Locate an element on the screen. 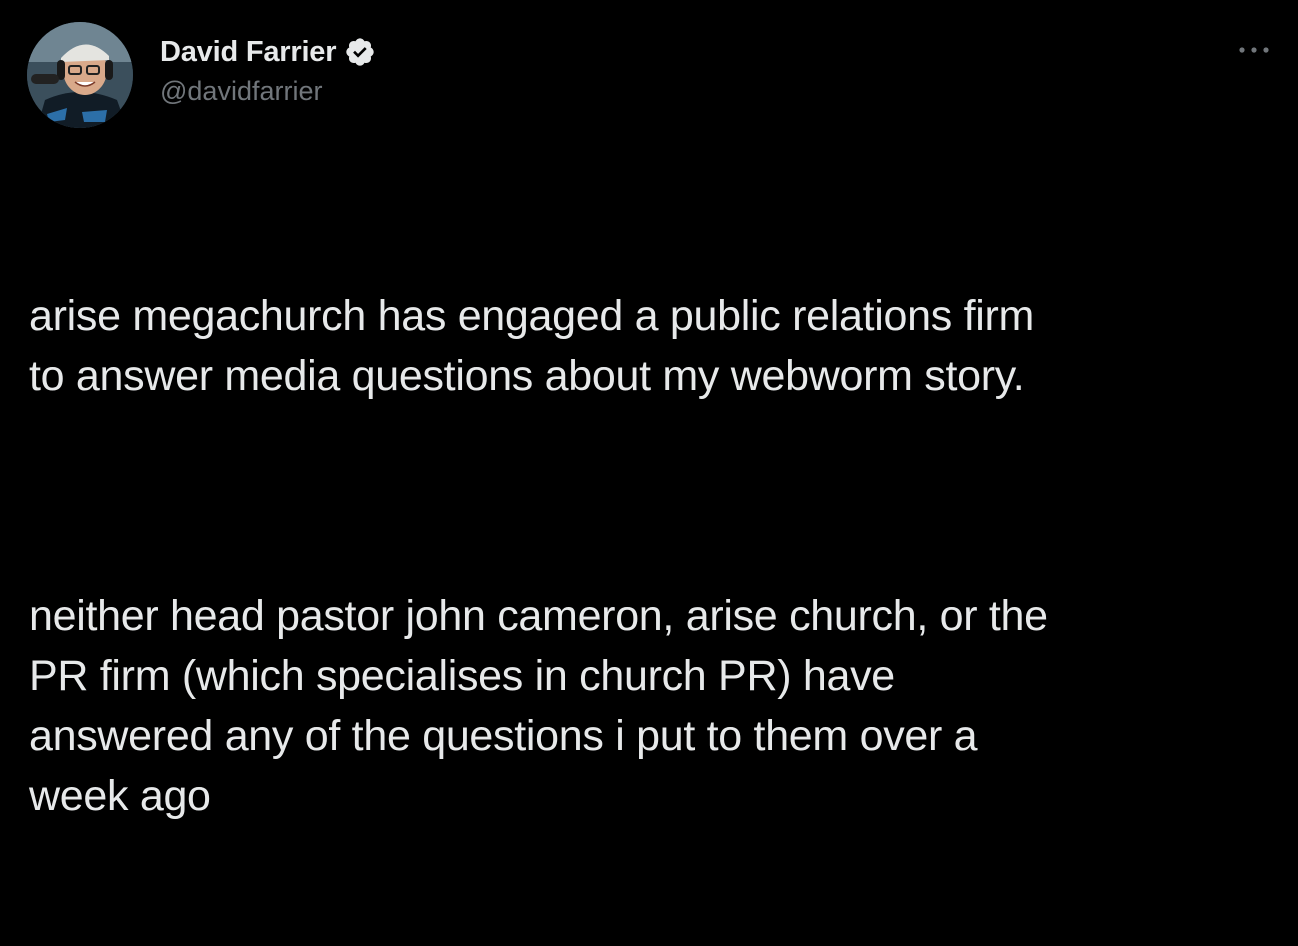 The width and height of the screenshot is (1298, 946). more-options-icon is located at coordinates (1254, 50).